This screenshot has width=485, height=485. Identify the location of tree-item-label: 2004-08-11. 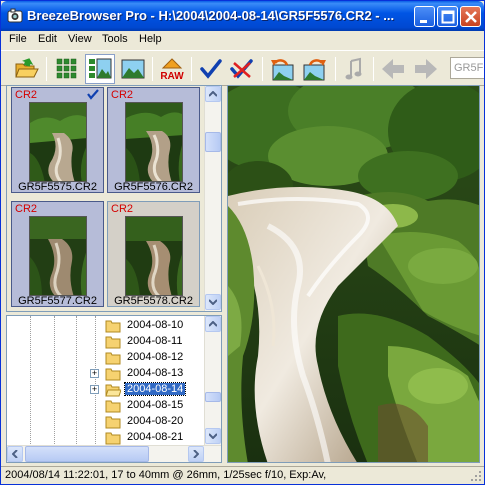
(154, 341).